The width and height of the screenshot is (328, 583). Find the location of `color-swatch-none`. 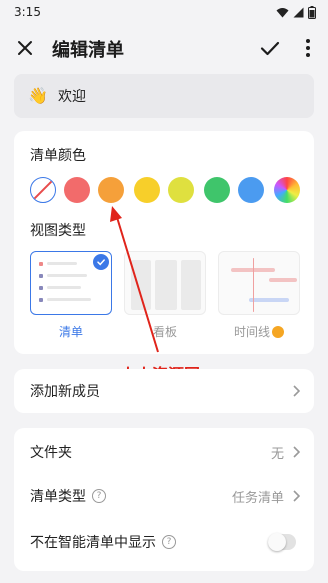

color-swatch-none is located at coordinates (43, 190).